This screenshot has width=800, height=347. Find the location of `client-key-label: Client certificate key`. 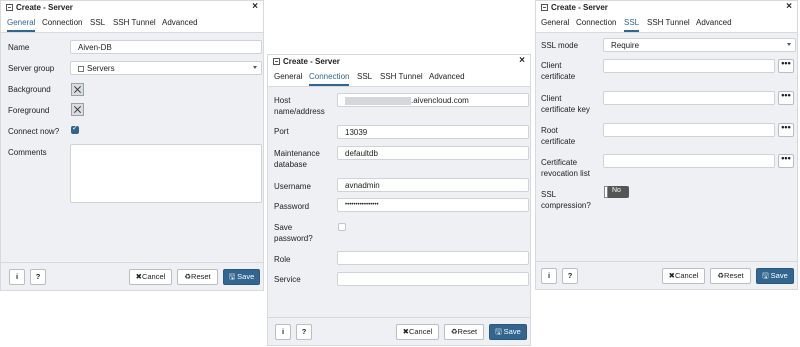

client-key-label: Client certificate key is located at coordinates (565, 104).